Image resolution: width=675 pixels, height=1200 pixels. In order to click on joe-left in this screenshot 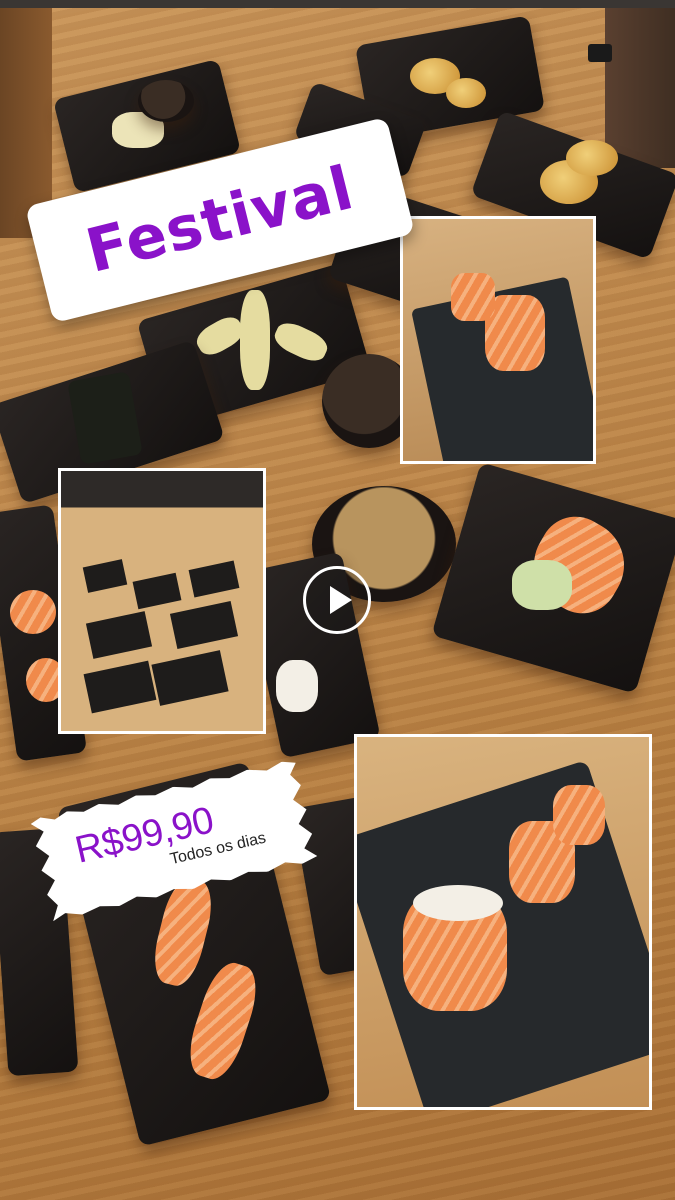, I will do `click(33, 612)`.